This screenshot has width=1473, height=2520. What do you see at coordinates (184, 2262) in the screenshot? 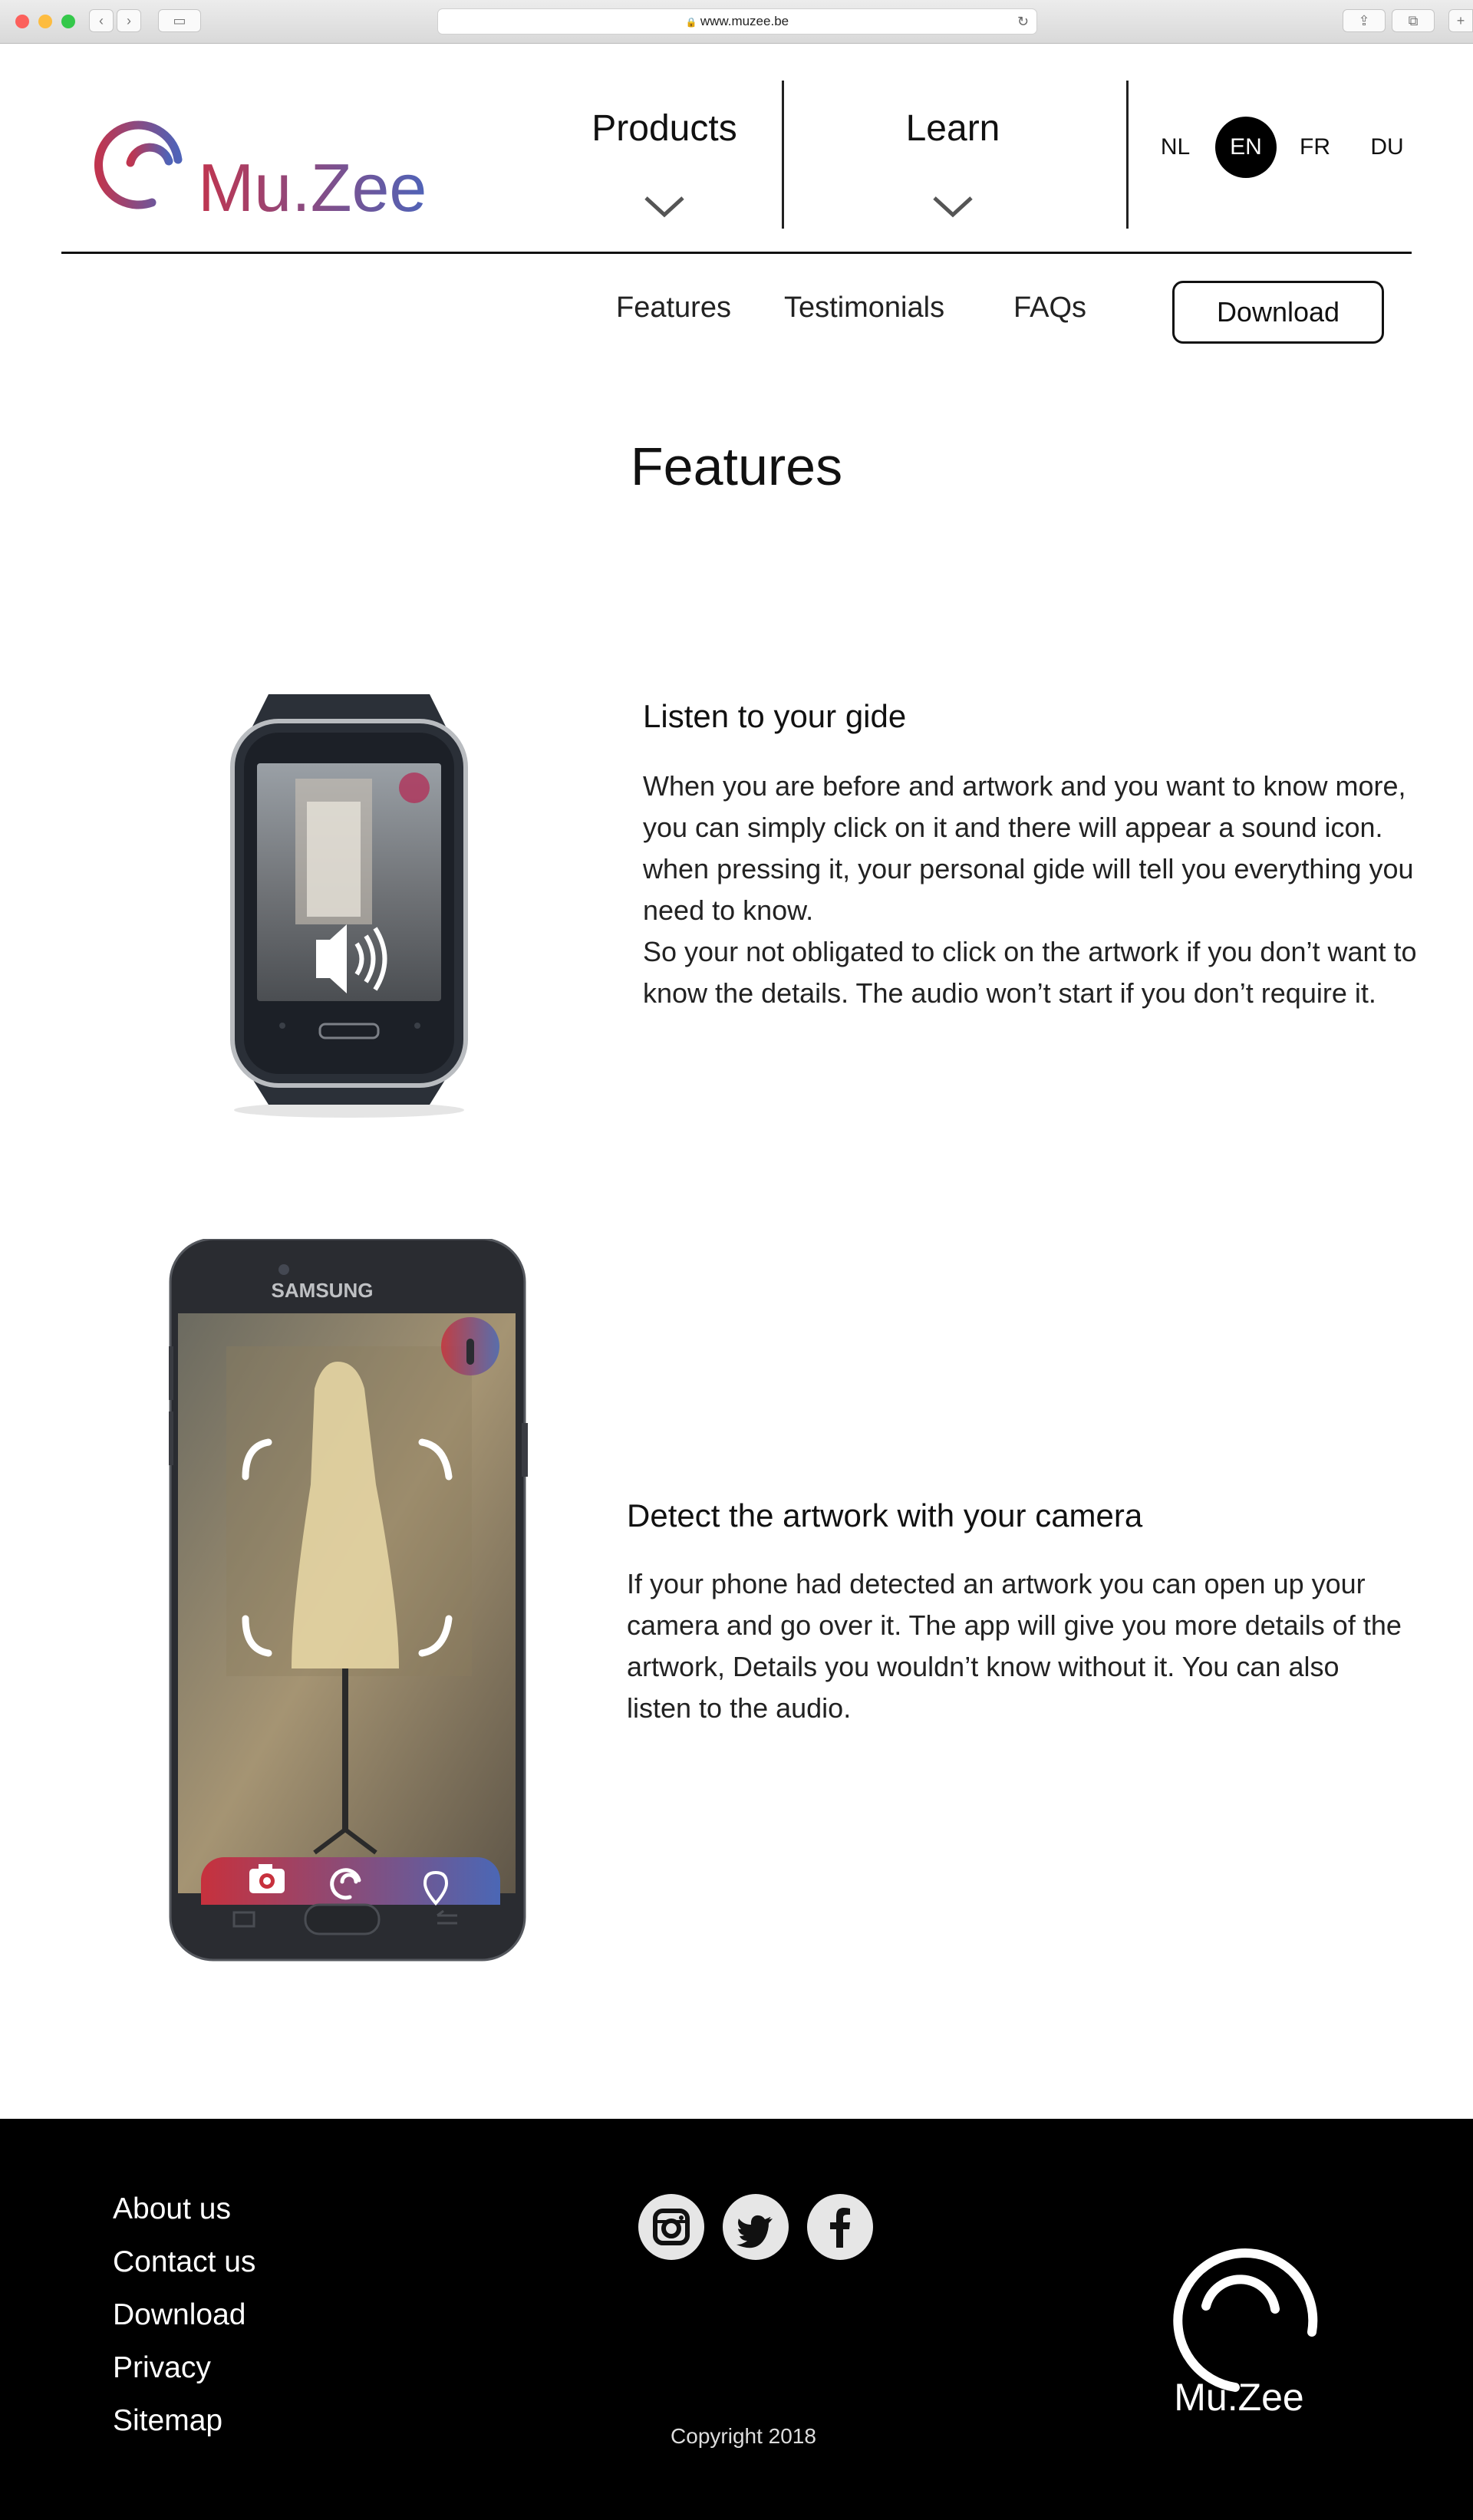
I see `footer-link-contact: Contact us` at bounding box center [184, 2262].